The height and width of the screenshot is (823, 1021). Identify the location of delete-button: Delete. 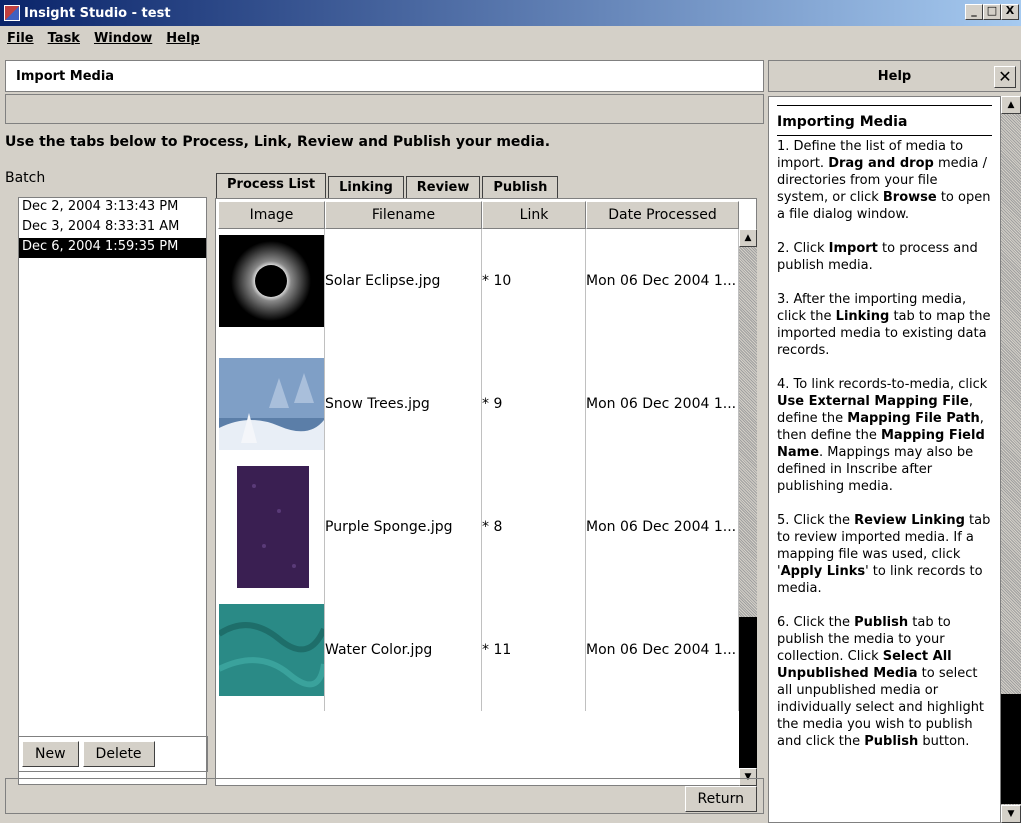
(118, 754).